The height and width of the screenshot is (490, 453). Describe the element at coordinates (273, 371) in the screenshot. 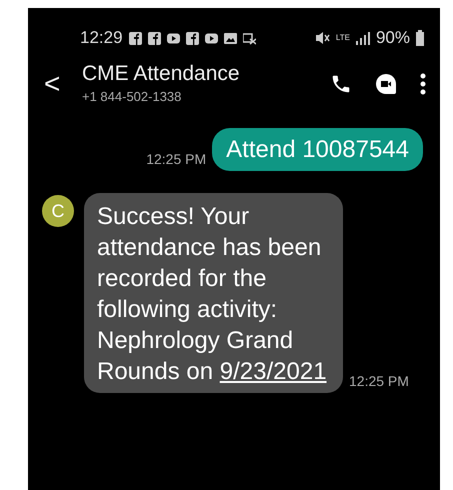

I see `date-link: 9/23/2021` at that location.